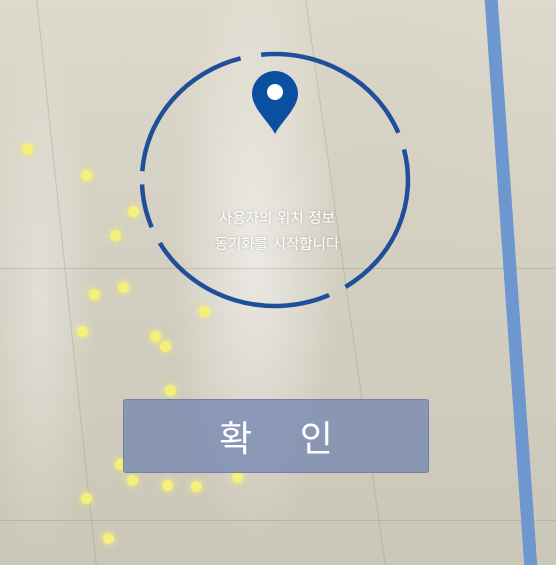  What do you see at coordinates (191, 114) in the screenshot?
I see `sync-ring-segment` at bounding box center [191, 114].